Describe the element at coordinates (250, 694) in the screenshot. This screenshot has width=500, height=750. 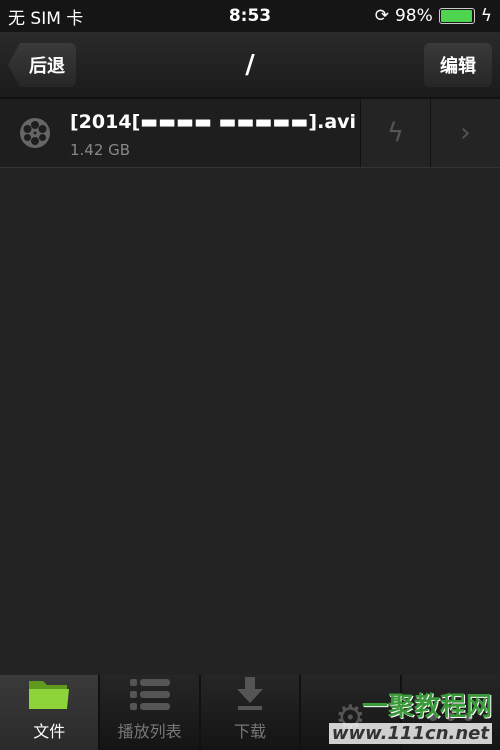
I see `download-icon` at that location.